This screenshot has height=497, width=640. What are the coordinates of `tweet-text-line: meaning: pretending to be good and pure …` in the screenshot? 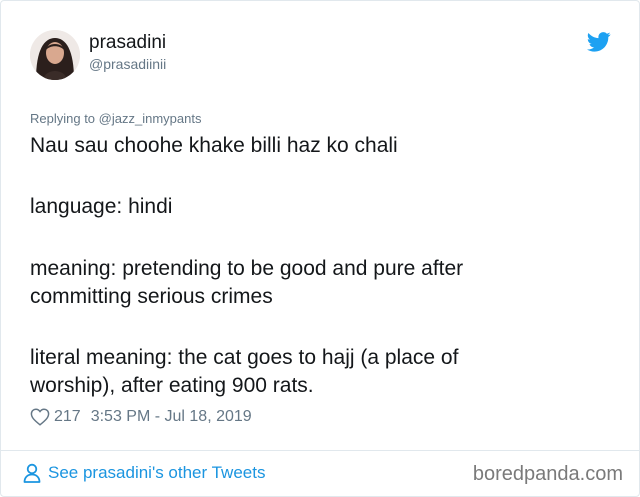 It's located at (247, 268).